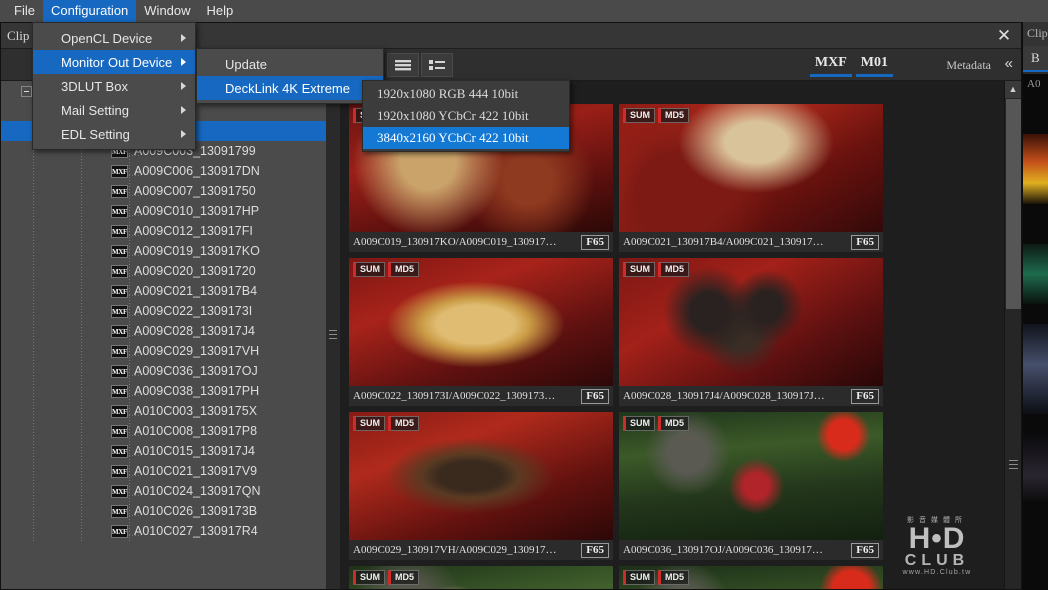 The width and height of the screenshot is (1048, 590). I want to click on menu-item-label: 3840x2160 YCbCr 422 10bit, so click(453, 137).